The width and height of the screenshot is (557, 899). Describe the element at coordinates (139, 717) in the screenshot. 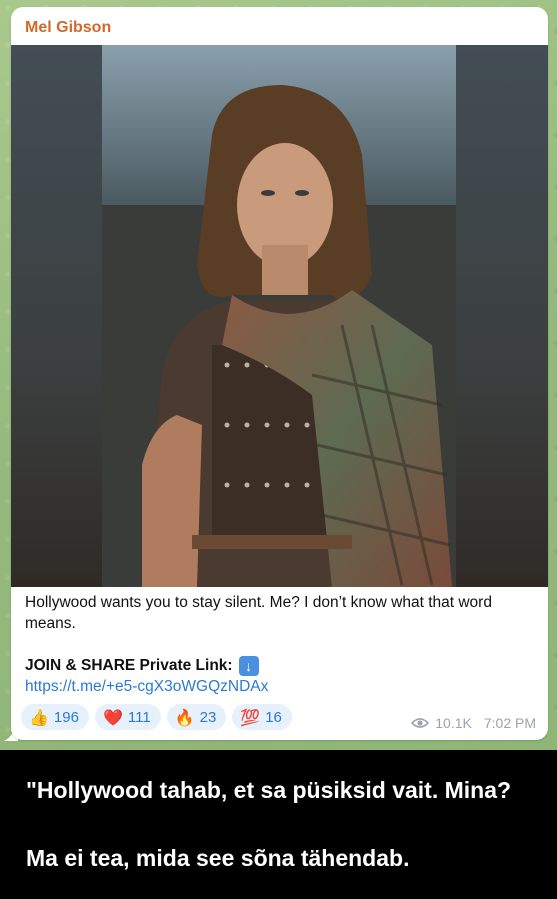

I see `reaction-count: 111` at that location.